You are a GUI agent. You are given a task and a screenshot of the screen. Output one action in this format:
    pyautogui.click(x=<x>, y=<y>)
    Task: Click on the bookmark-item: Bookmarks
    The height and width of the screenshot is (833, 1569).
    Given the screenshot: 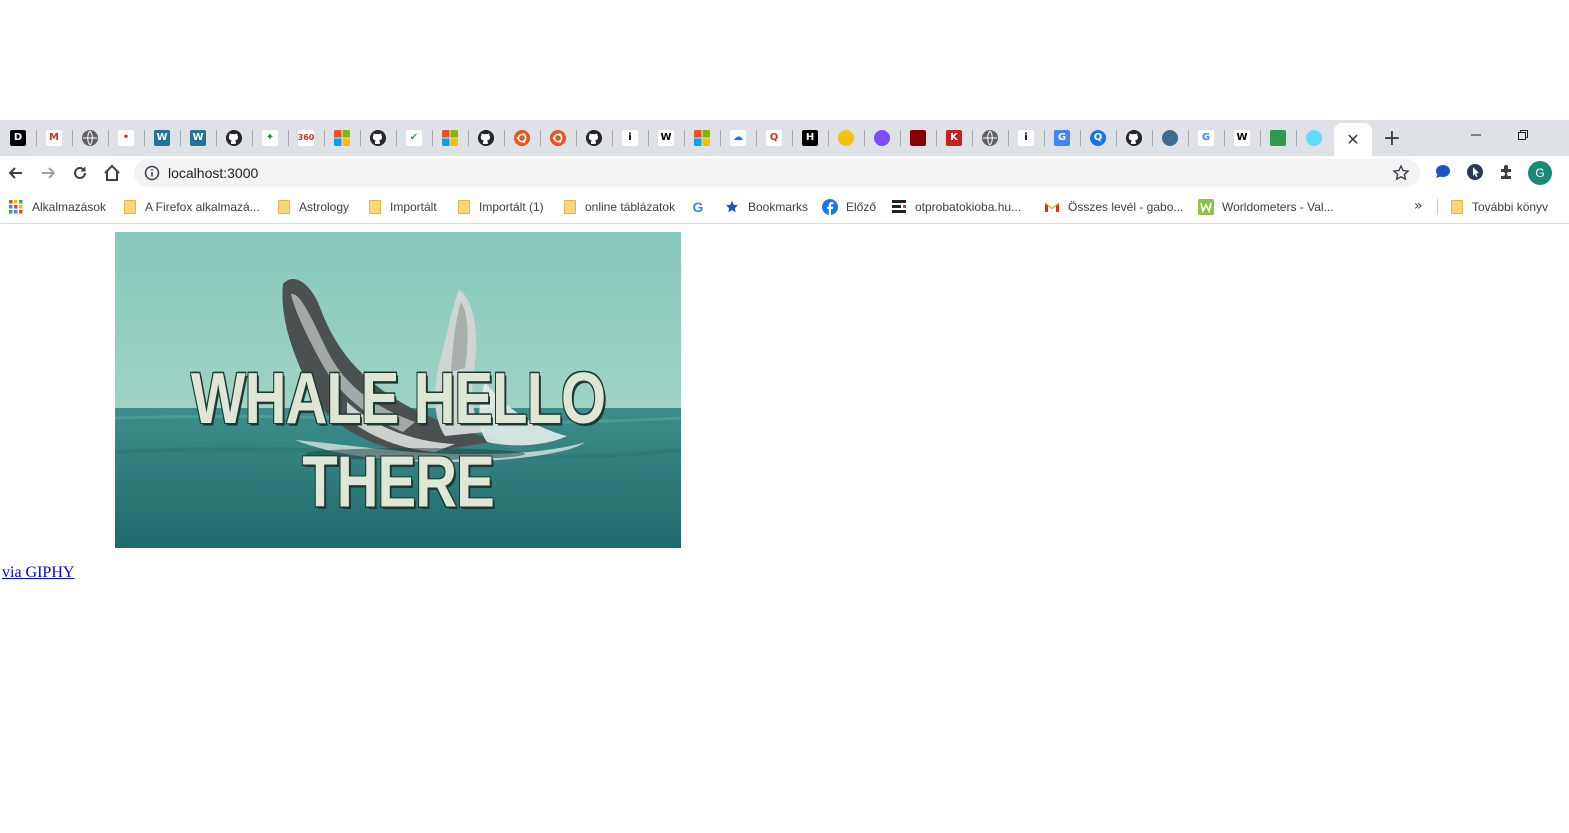 What is the action you would take?
    pyautogui.click(x=766, y=207)
    